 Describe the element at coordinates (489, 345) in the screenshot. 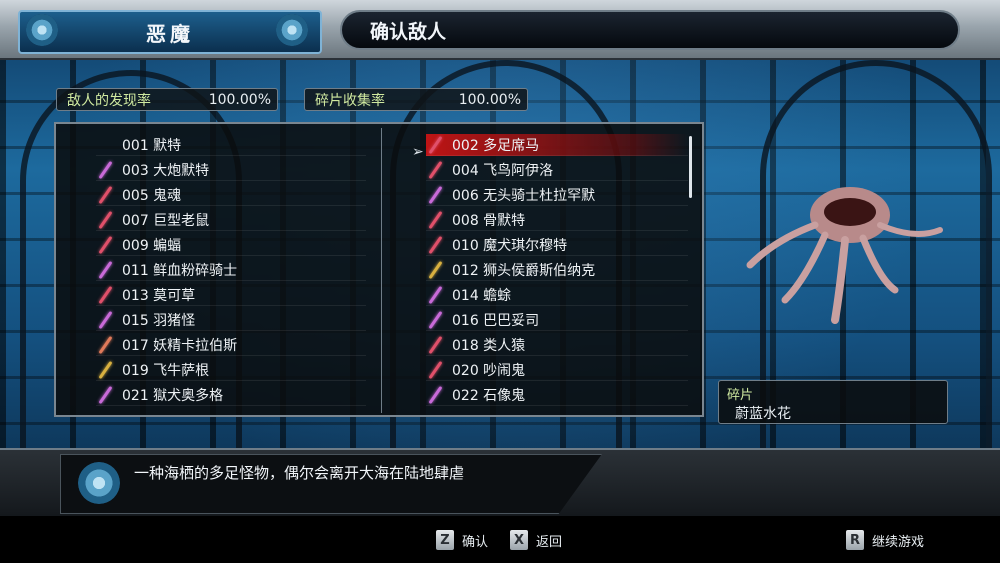

I see `enemy-name: 018 类人猿` at that location.